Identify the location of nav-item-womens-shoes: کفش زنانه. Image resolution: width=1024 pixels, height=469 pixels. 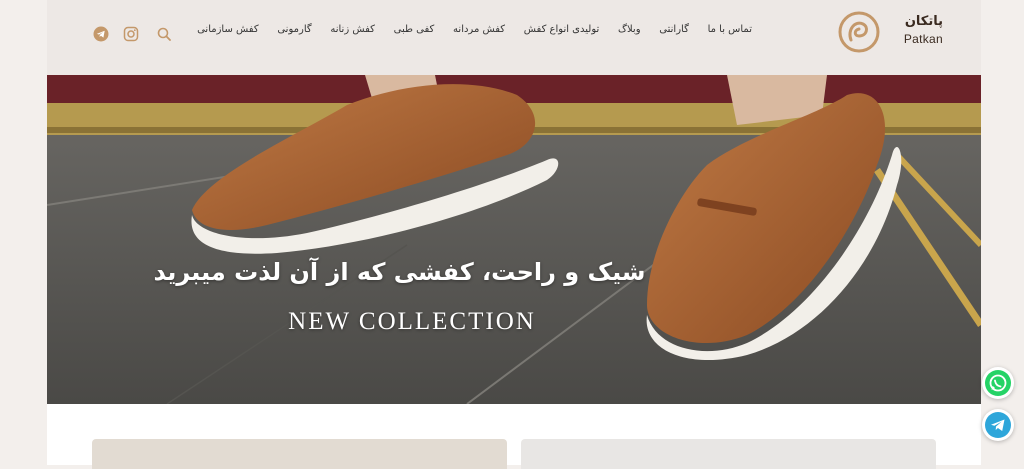
(352, 29).